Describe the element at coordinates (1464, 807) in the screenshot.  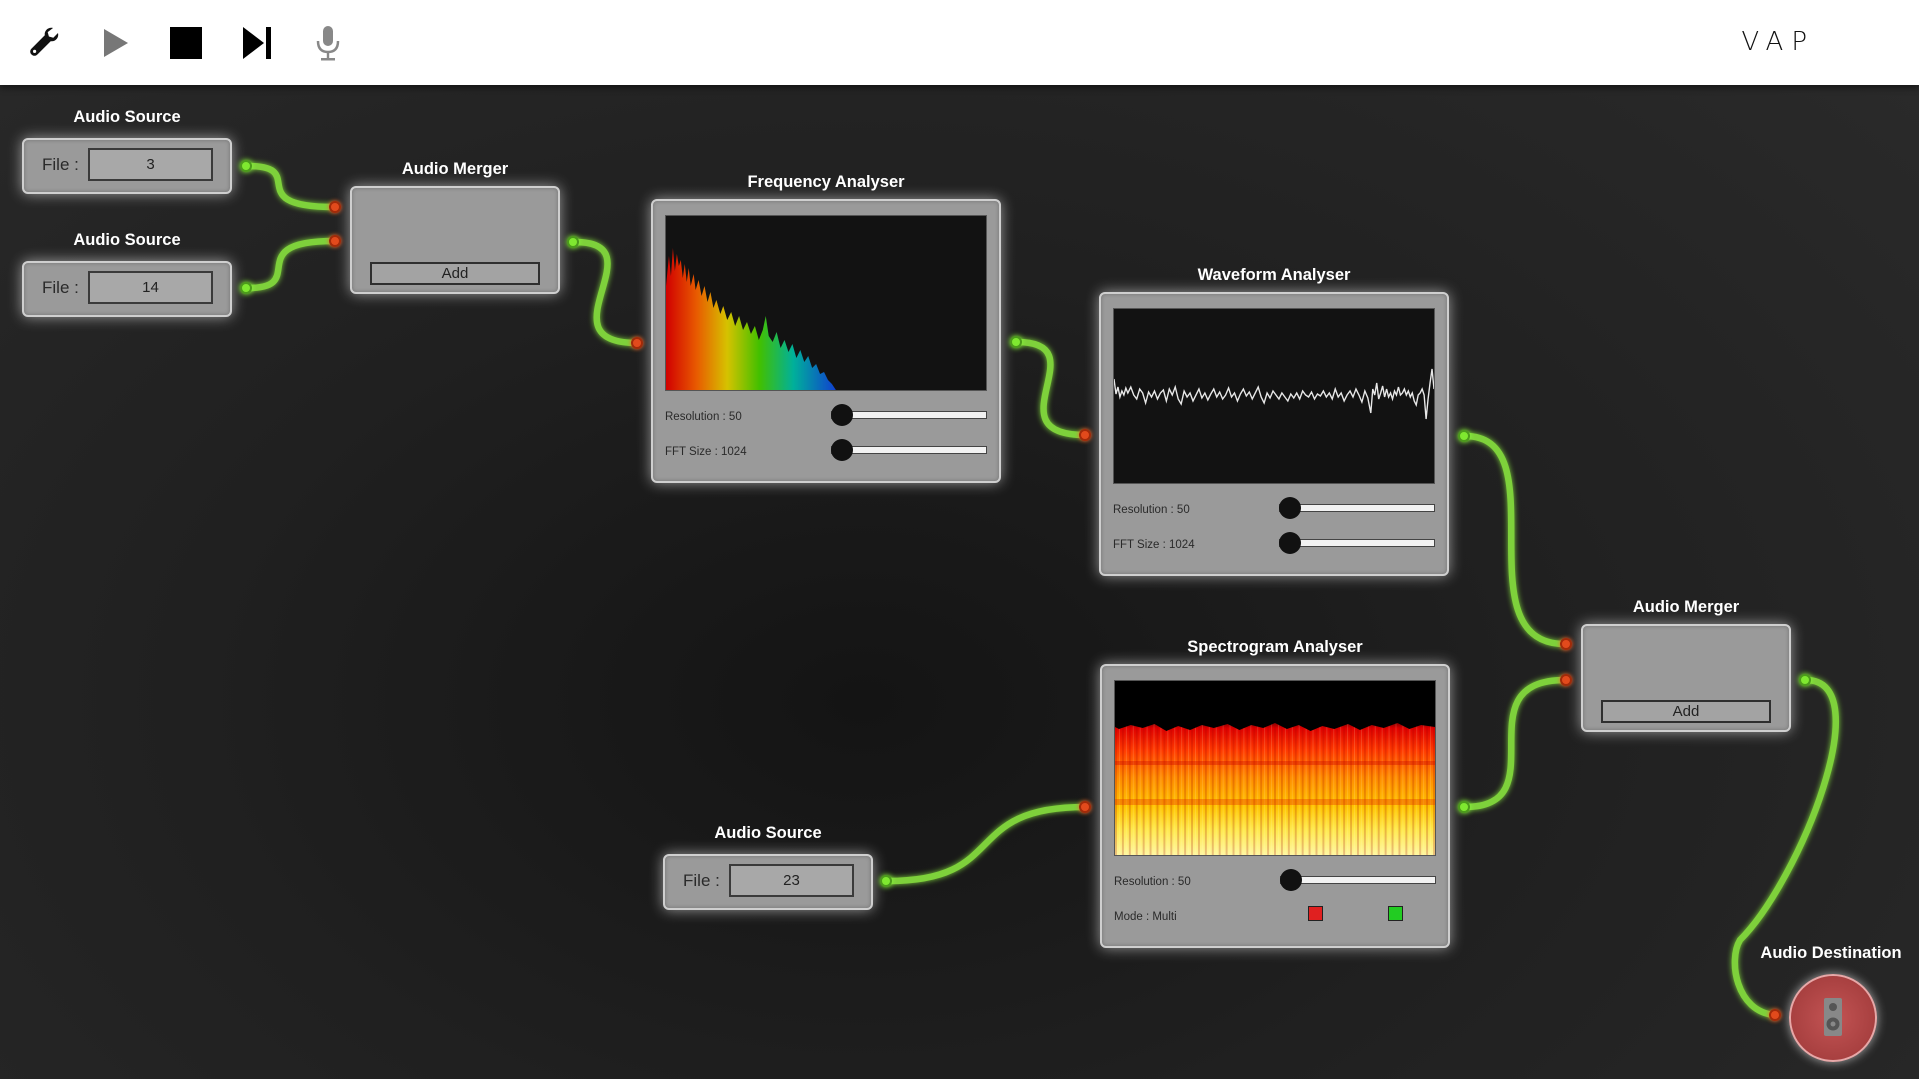
I see `spectro-output-port` at that location.